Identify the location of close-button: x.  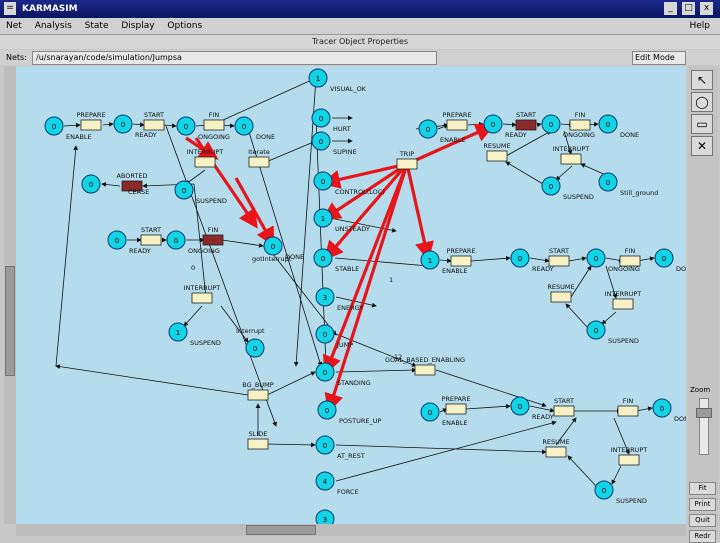
(706, 8).